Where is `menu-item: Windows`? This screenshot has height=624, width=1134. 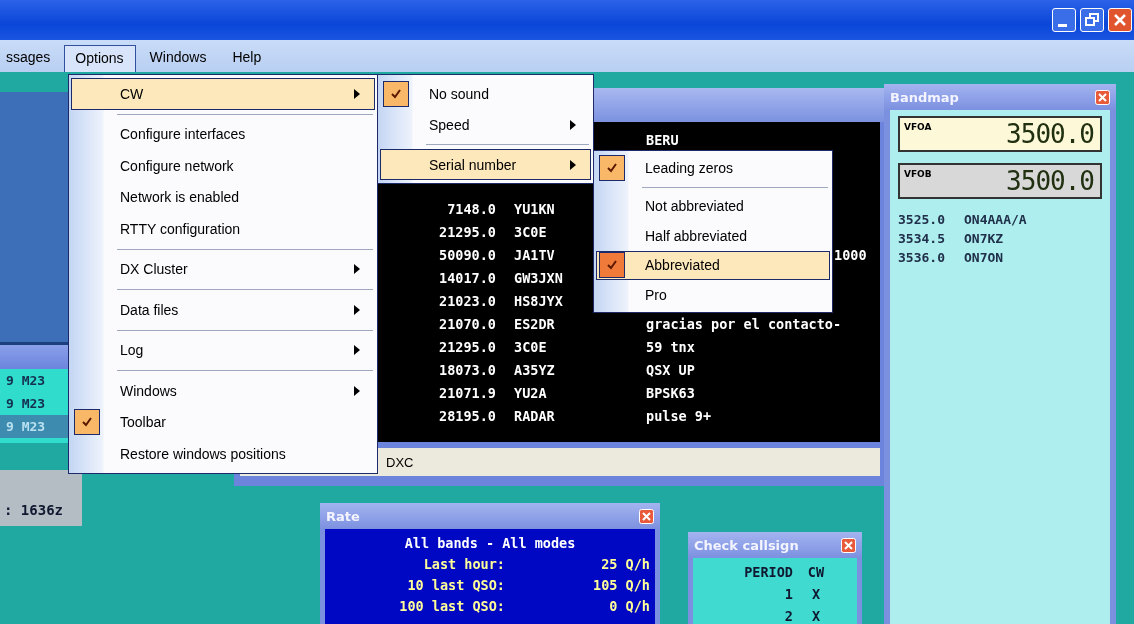
menu-item: Windows is located at coordinates (223, 391).